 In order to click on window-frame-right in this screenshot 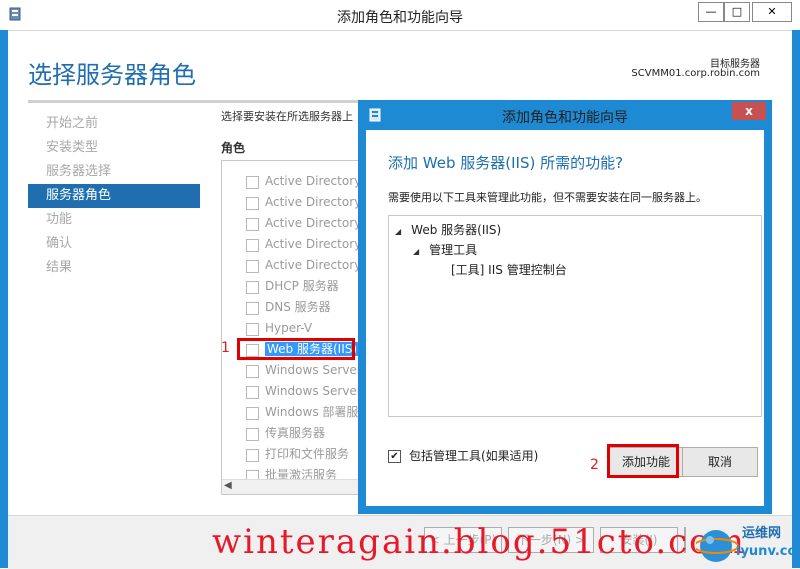, I will do `click(796, 299)`.